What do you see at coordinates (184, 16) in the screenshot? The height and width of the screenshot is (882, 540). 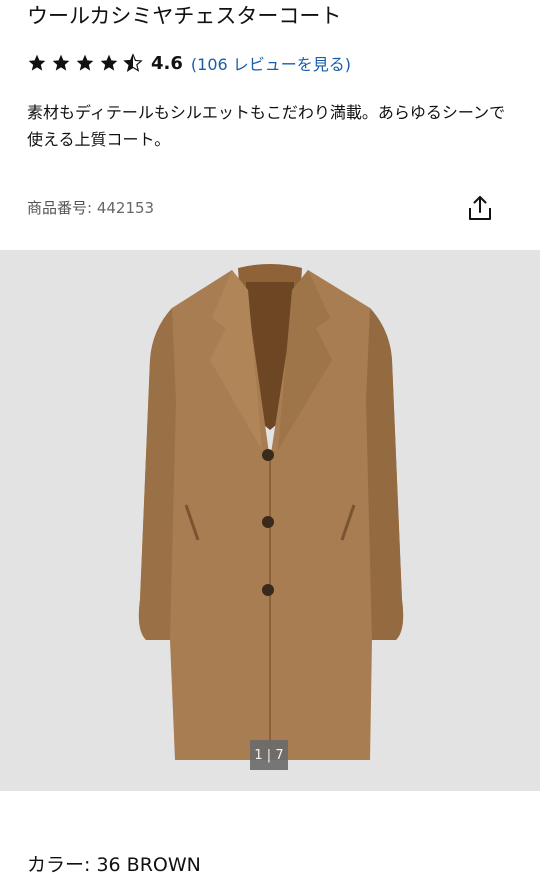 I see `product-title: ウールカシミヤチェスターコート` at bounding box center [184, 16].